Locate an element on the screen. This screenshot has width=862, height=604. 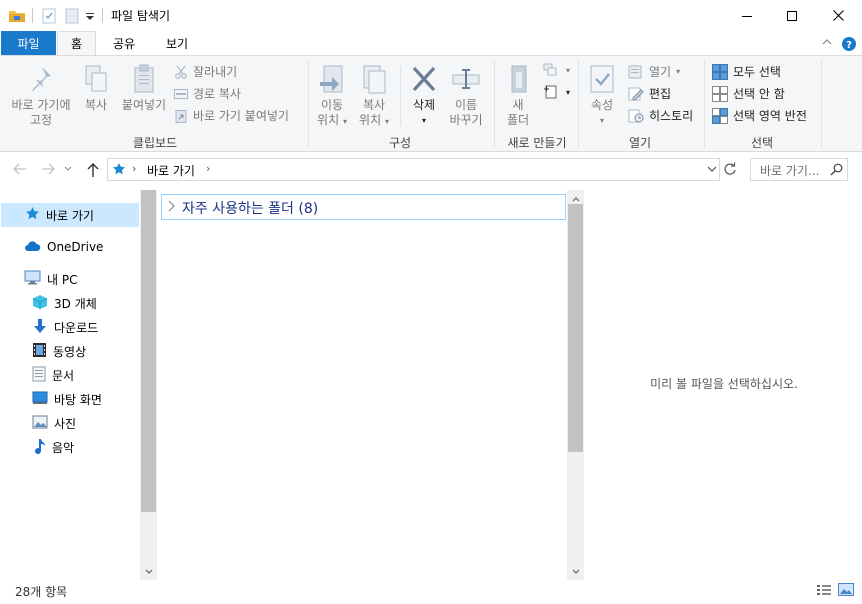
paste-icon is located at coordinates (144, 81).